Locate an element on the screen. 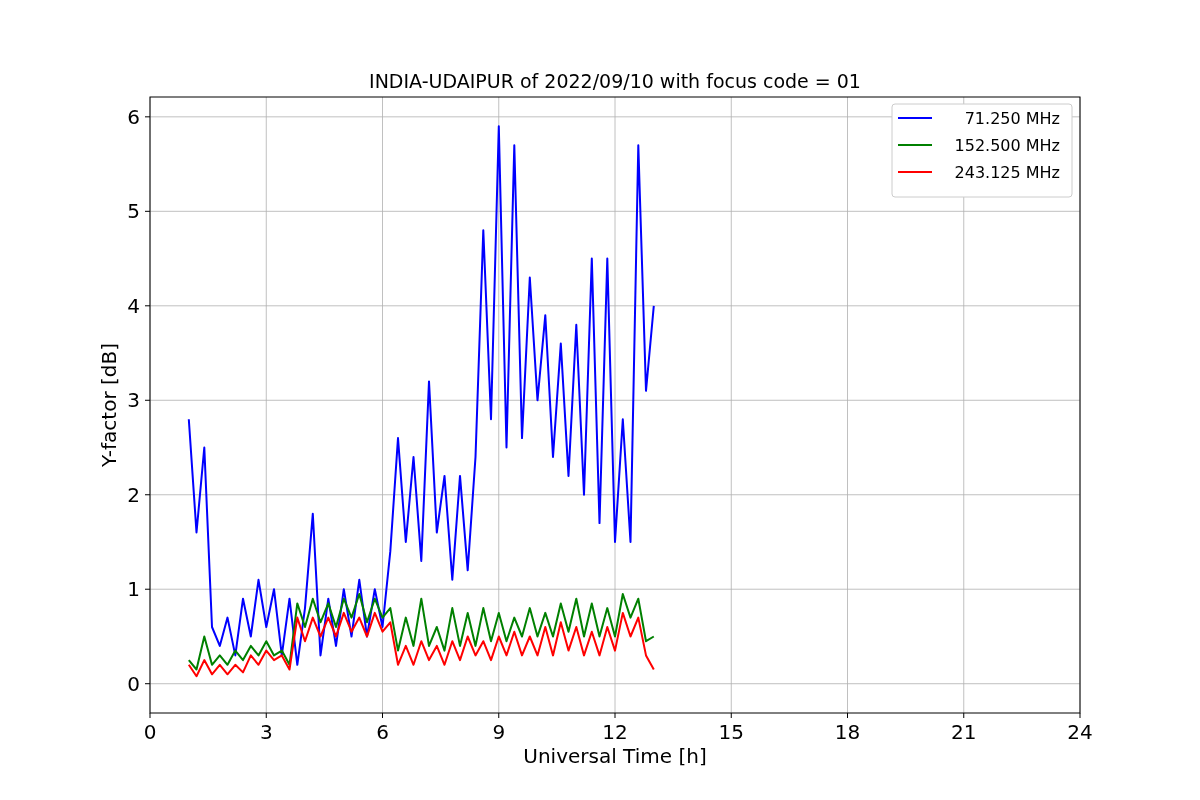  x-tick-label: 3 is located at coordinates (266, 732).